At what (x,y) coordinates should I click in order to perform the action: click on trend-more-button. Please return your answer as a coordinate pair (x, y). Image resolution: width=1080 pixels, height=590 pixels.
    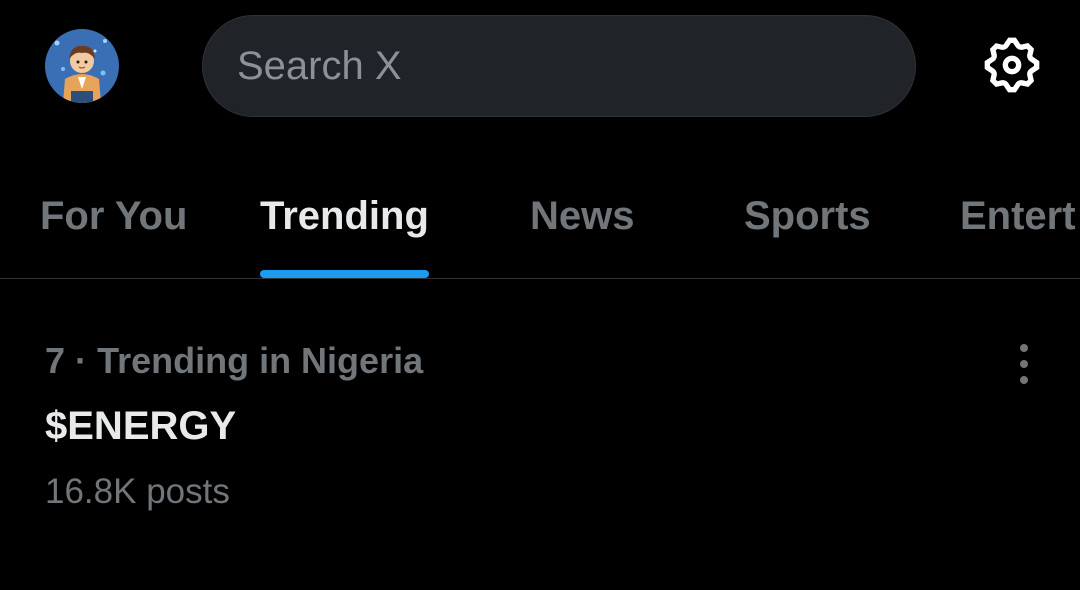
    Looking at the image, I should click on (1024, 364).